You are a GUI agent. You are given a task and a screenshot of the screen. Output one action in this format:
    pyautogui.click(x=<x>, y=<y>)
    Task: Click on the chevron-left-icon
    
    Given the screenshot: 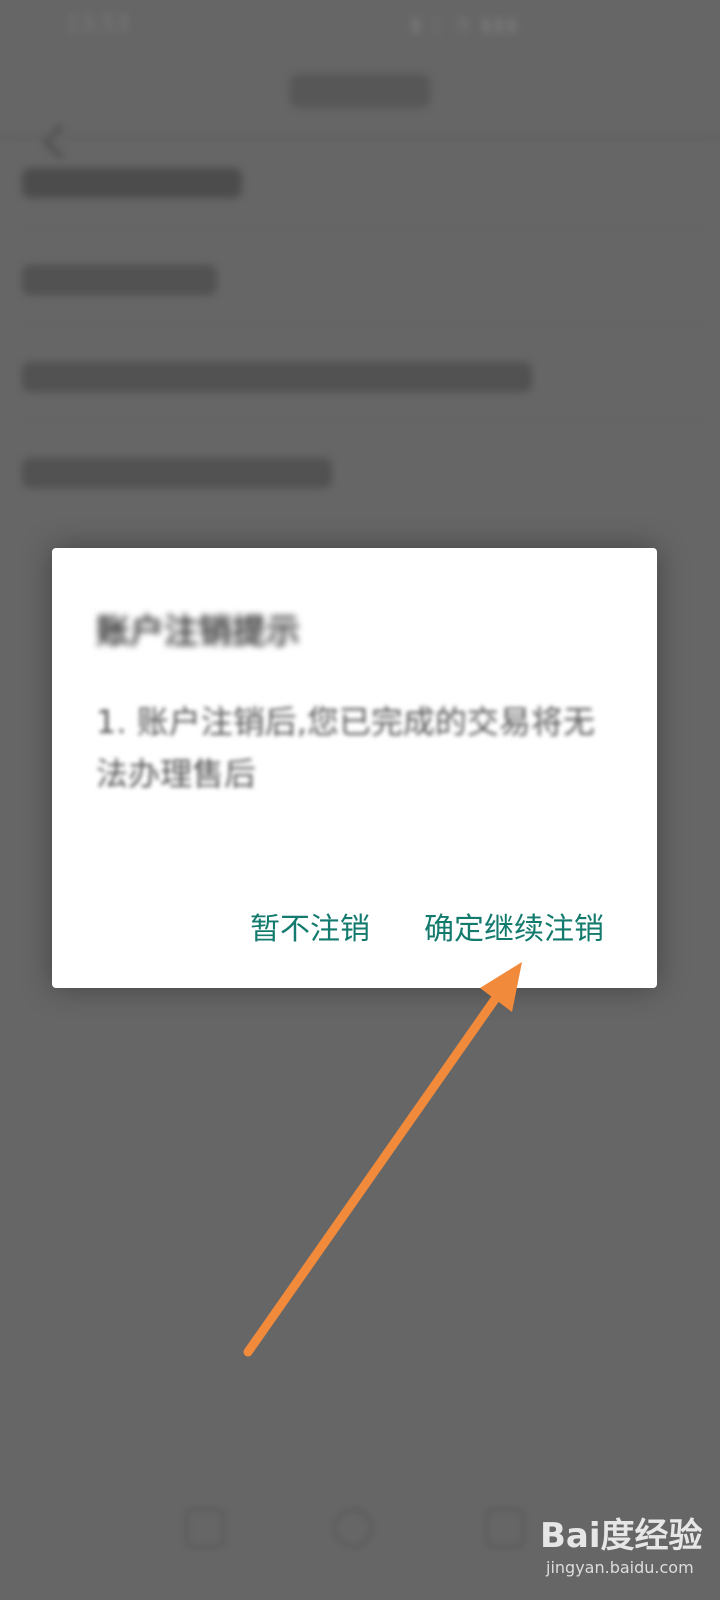 What is the action you would take?
    pyautogui.click(x=55, y=142)
    